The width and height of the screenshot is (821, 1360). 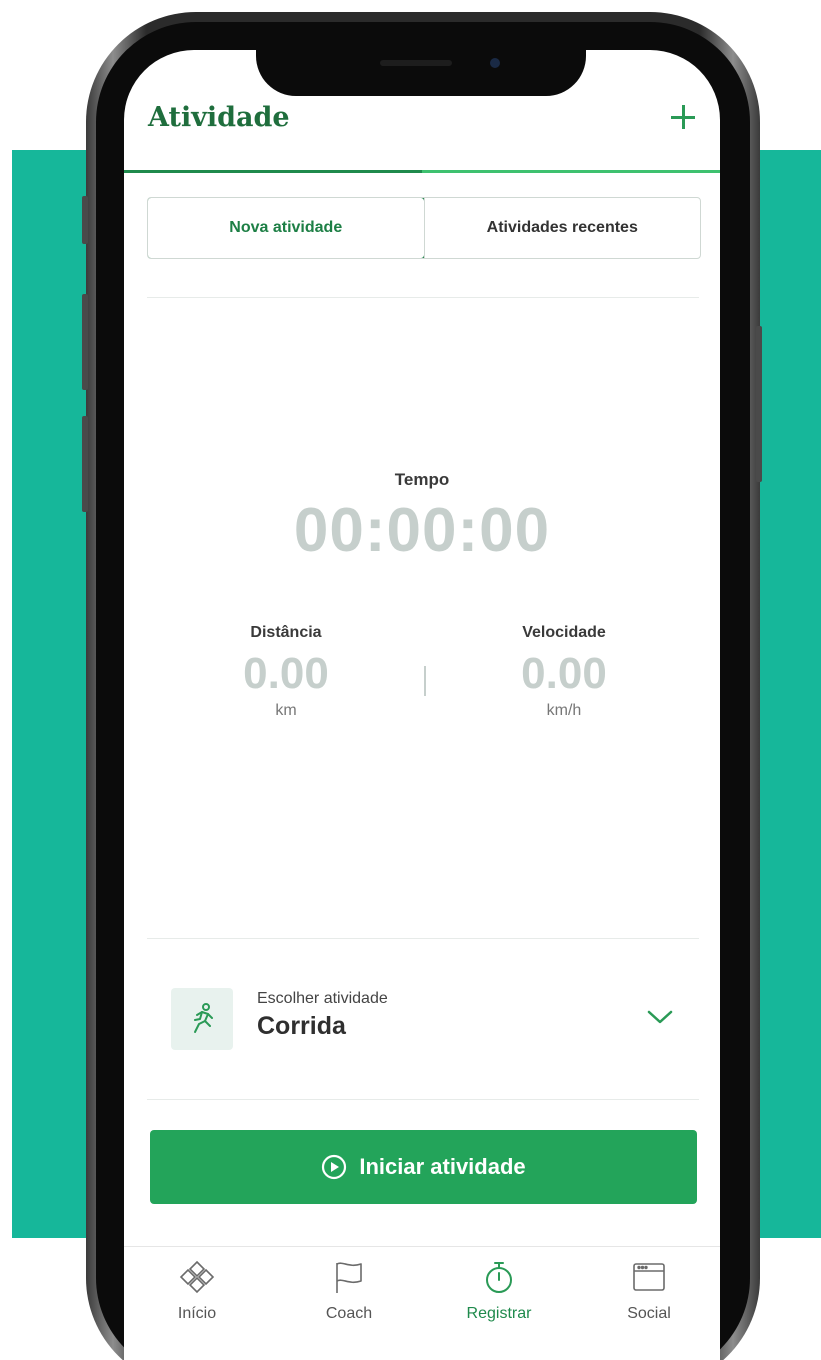 What do you see at coordinates (349, 1277) in the screenshot?
I see `flag-icon` at bounding box center [349, 1277].